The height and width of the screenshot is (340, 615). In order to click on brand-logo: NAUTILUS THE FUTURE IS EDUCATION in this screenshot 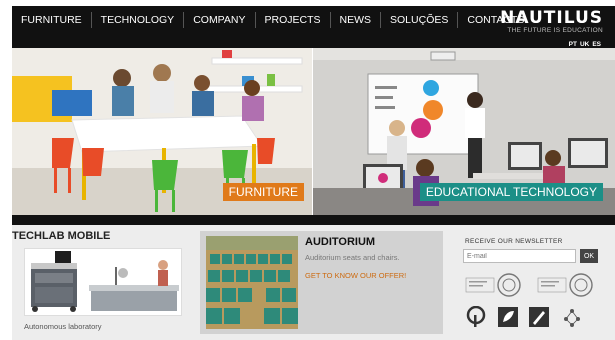, I will do `click(551, 21)`.